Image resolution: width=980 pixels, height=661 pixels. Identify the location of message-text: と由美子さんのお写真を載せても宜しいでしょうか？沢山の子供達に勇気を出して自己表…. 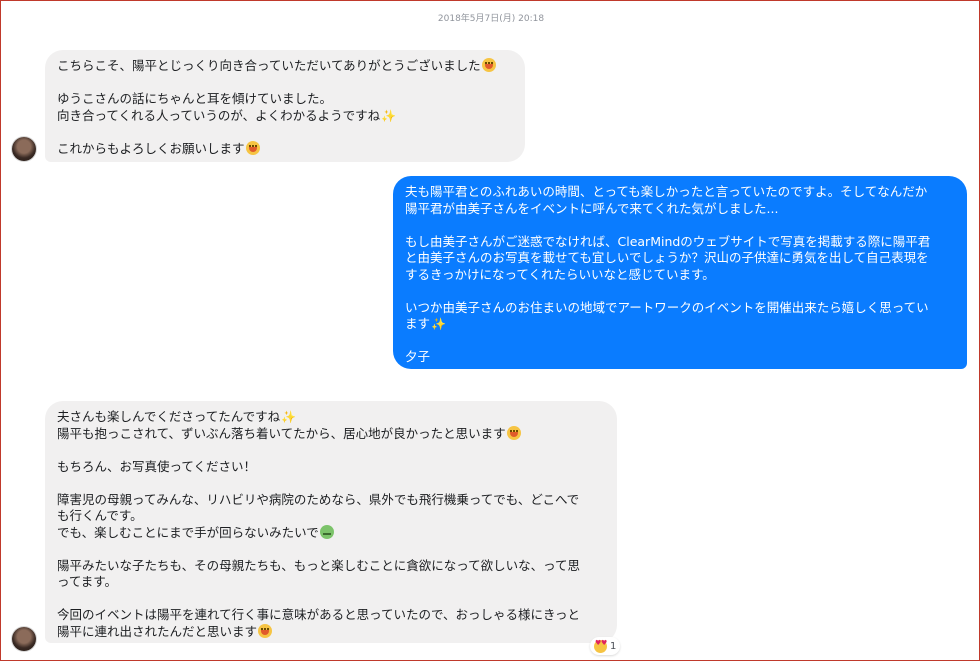
(667, 257).